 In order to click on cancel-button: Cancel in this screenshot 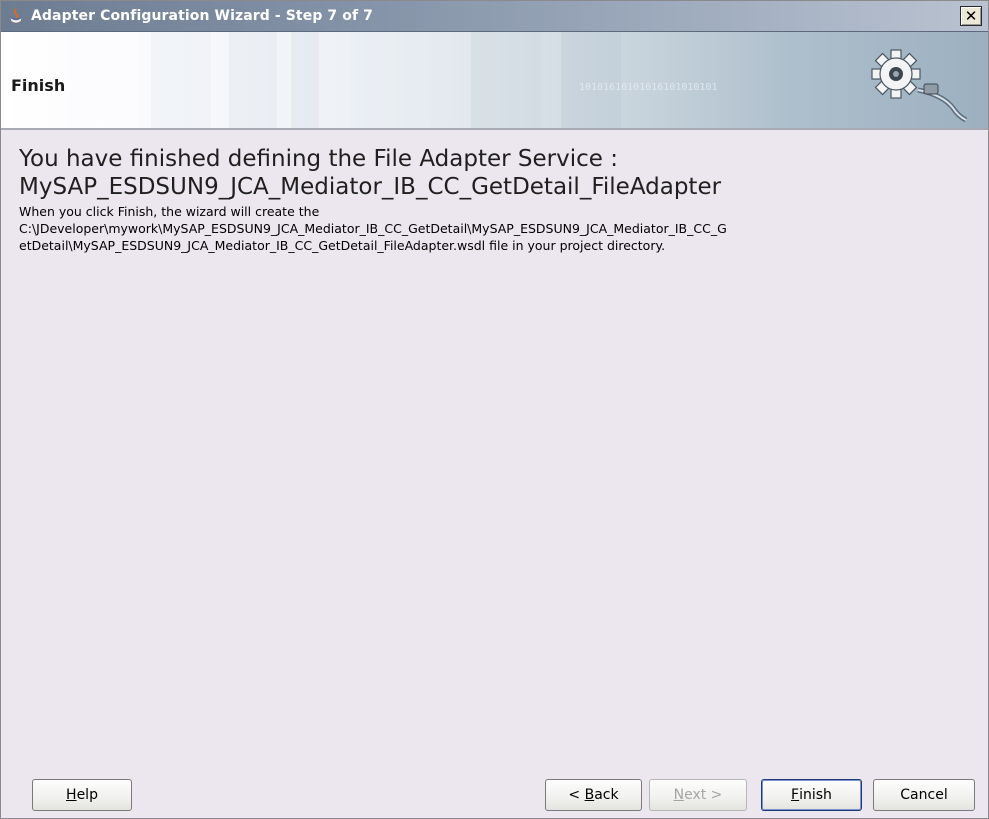, I will do `click(924, 795)`.